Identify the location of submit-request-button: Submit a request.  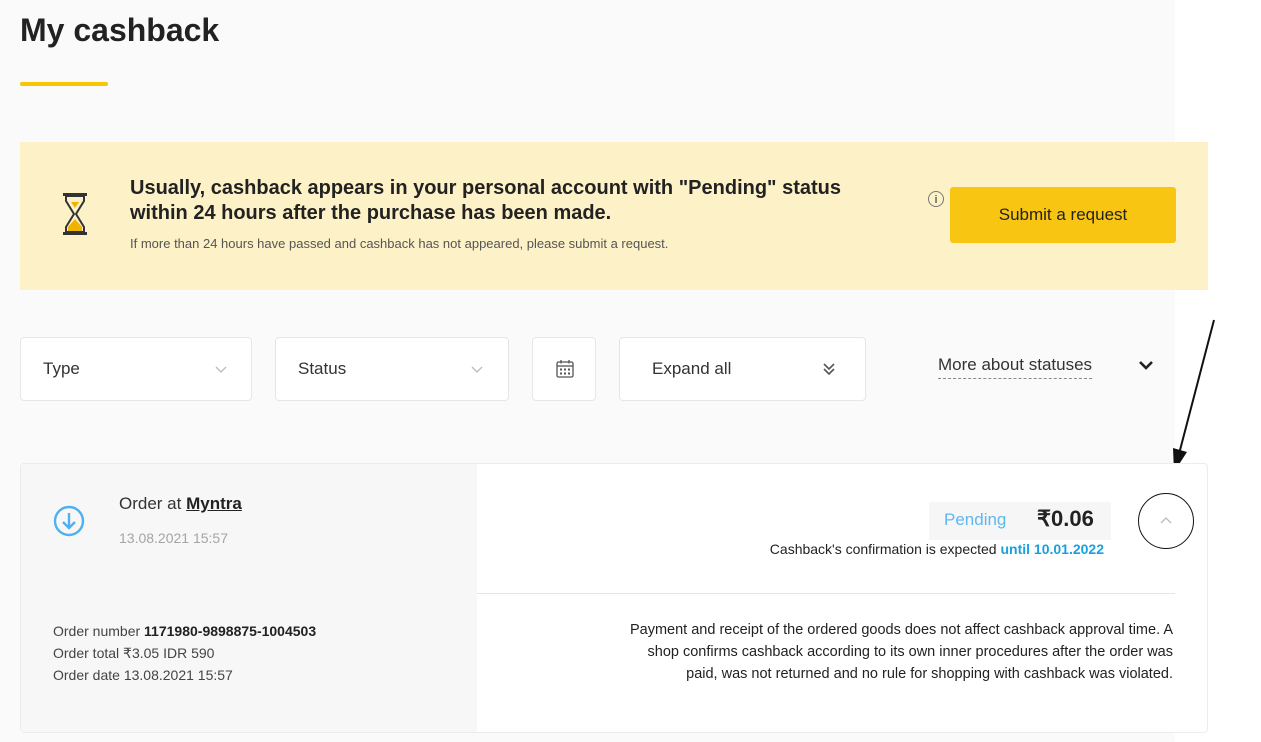
(1063, 215).